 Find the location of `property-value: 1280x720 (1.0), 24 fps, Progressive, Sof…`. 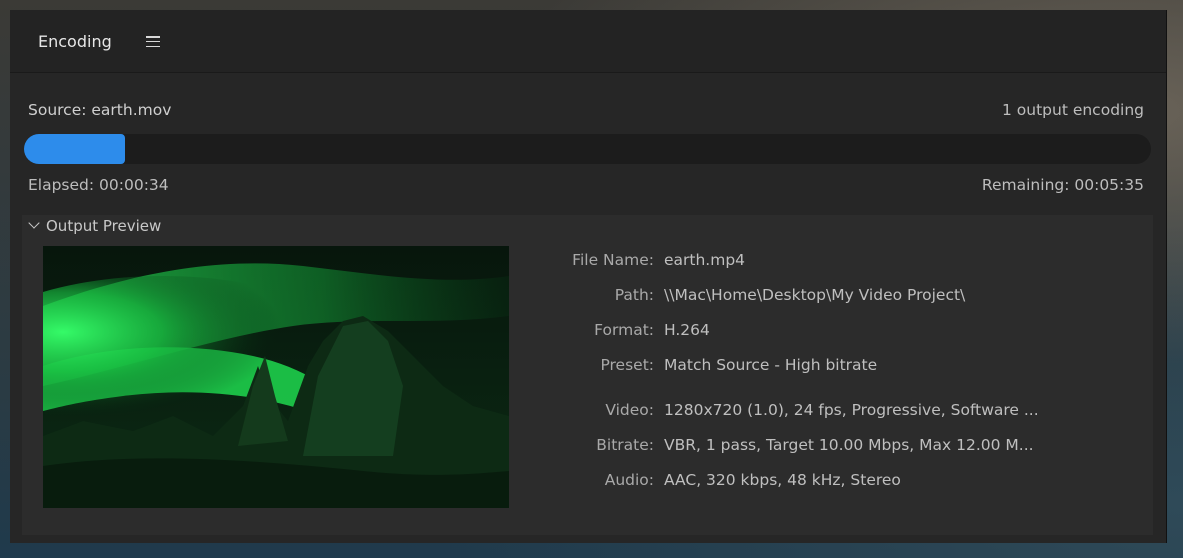

property-value: 1280x720 (1.0), 24 fps, Progressive, Sof… is located at coordinates (851, 410).